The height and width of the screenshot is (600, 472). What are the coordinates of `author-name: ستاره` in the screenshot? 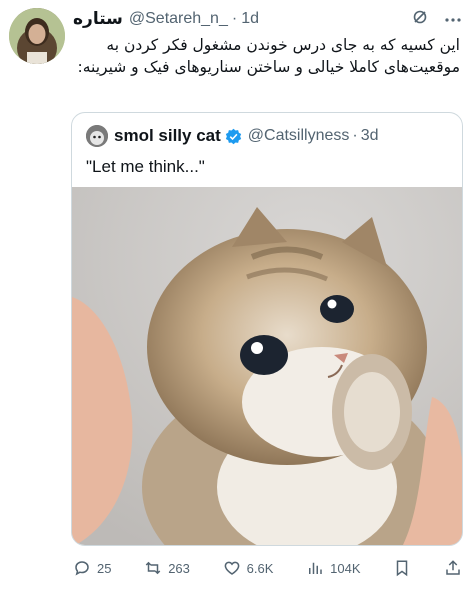 It's located at (98, 19).